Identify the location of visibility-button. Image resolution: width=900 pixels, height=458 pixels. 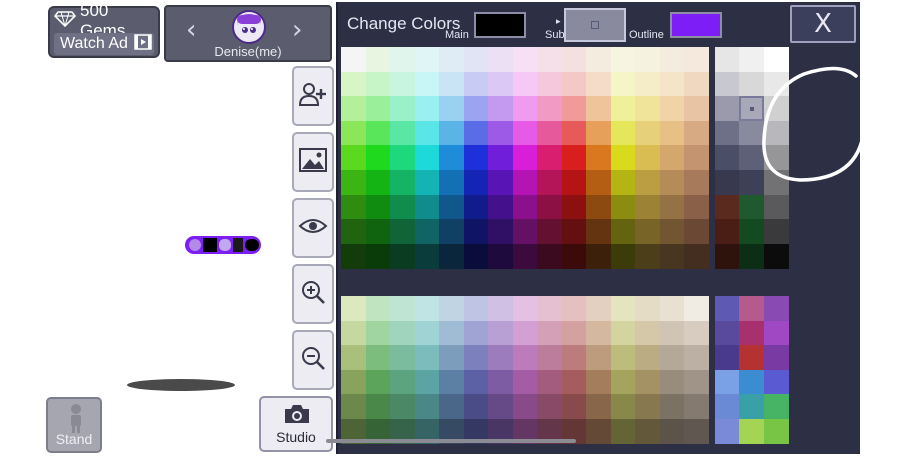
(313, 228).